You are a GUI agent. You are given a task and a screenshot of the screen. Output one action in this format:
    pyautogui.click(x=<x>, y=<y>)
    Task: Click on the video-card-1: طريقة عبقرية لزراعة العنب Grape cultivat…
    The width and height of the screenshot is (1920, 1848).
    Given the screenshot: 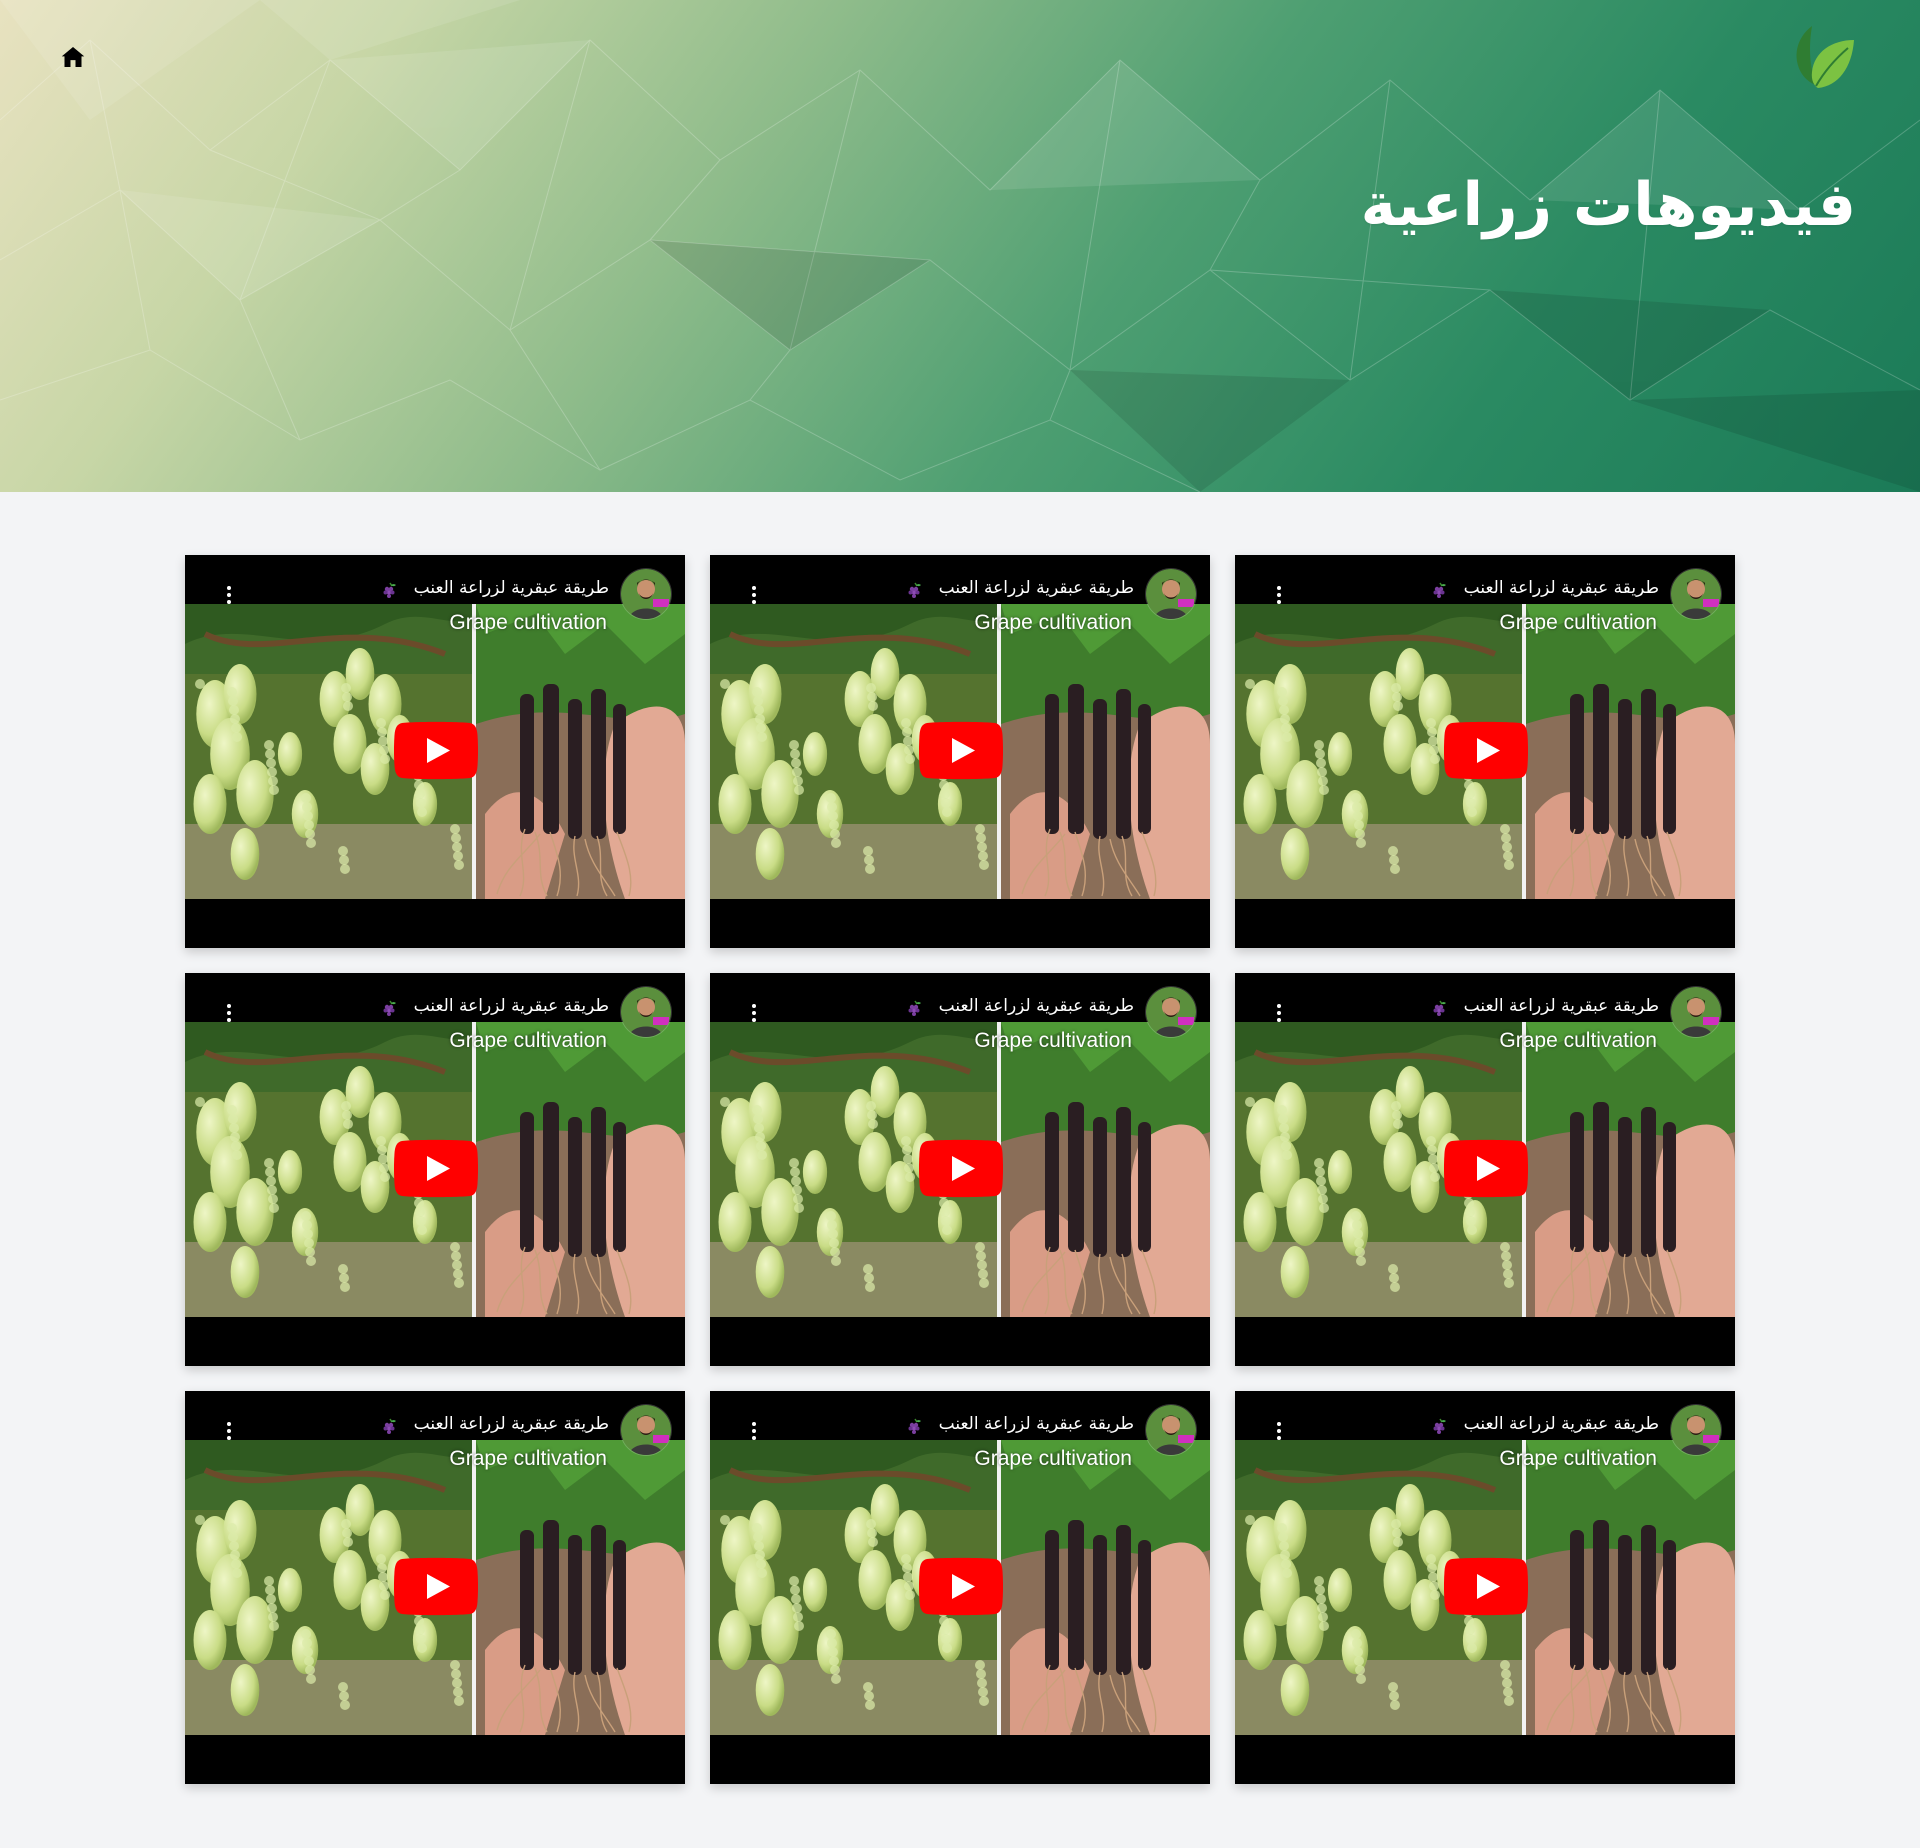 What is the action you would take?
    pyautogui.click(x=435, y=751)
    